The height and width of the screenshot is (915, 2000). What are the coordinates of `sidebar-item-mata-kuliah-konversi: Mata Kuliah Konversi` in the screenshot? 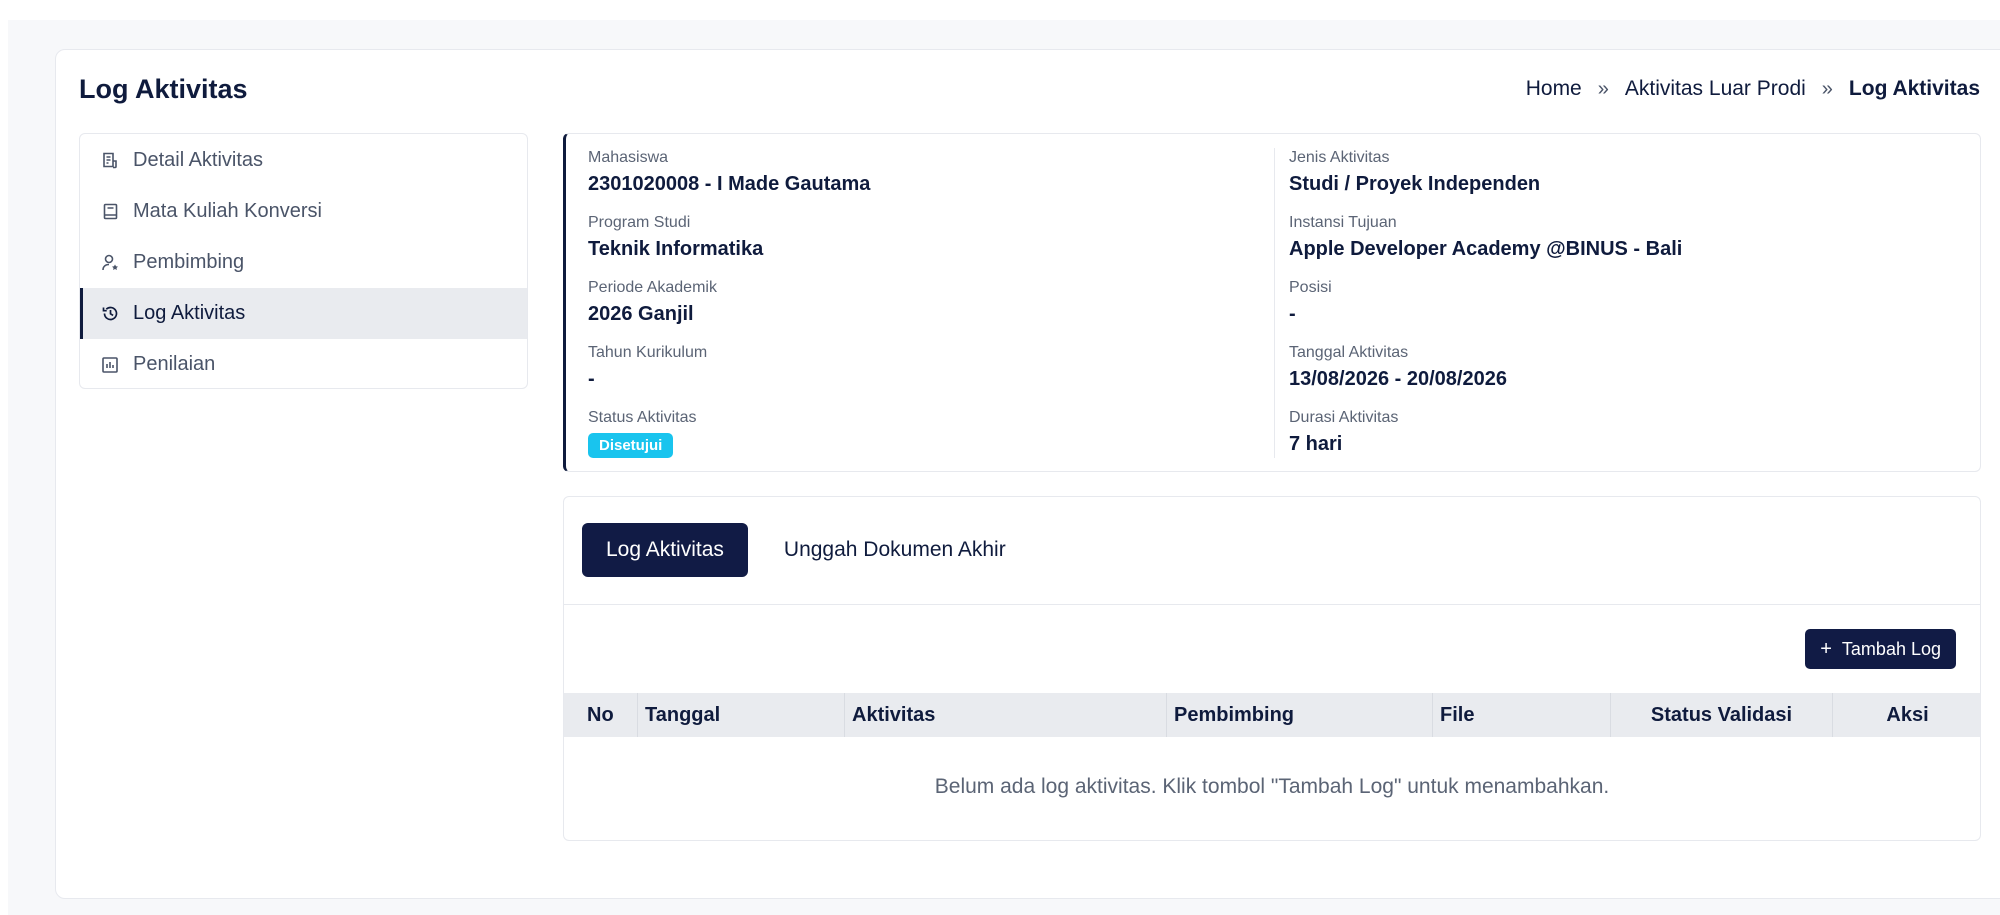 It's located at (303, 211).